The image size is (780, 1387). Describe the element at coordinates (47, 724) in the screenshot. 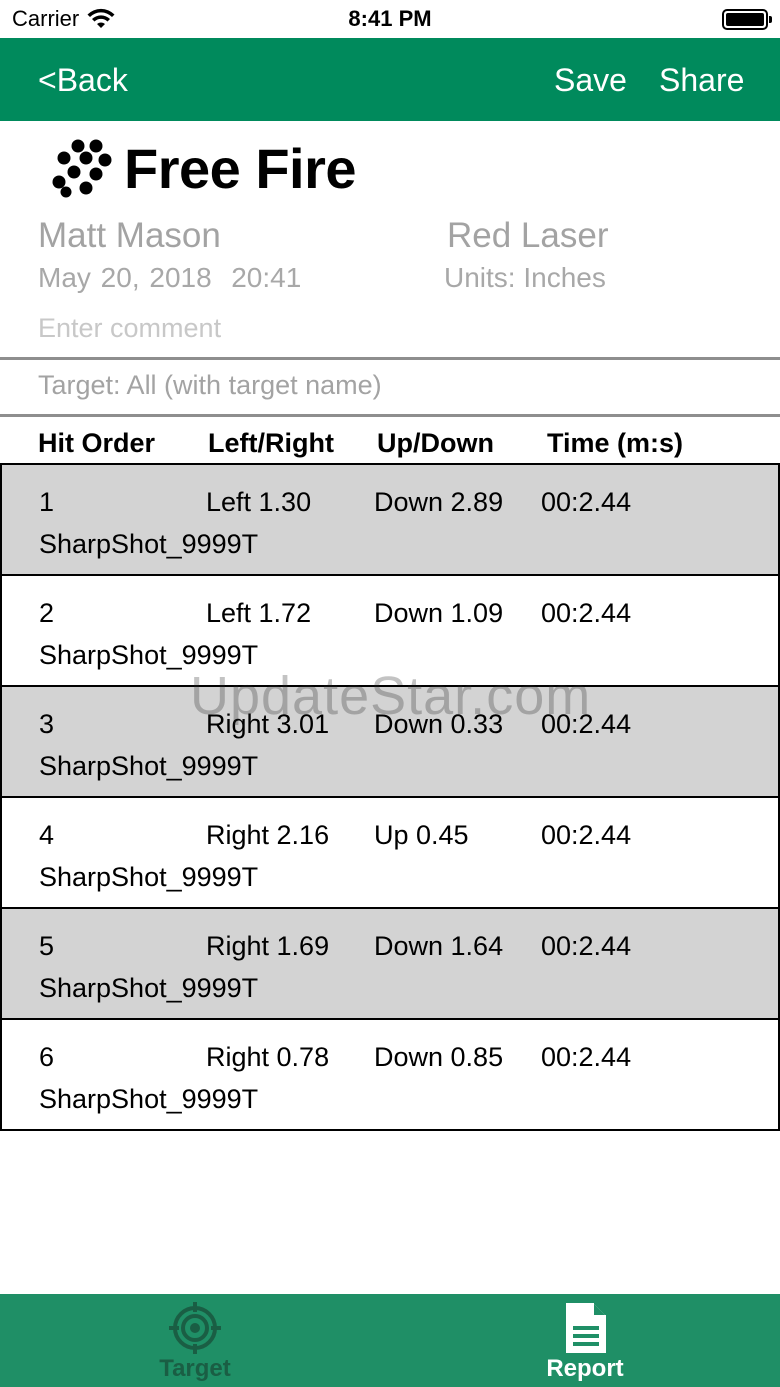

I see `hit-order: 3` at that location.